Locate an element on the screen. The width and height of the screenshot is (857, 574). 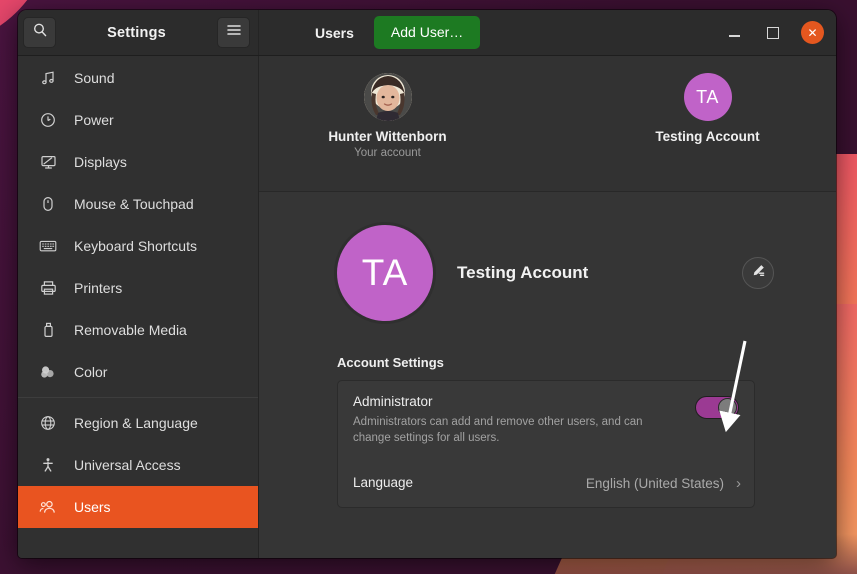
avatar is located at coordinates (387, 97).